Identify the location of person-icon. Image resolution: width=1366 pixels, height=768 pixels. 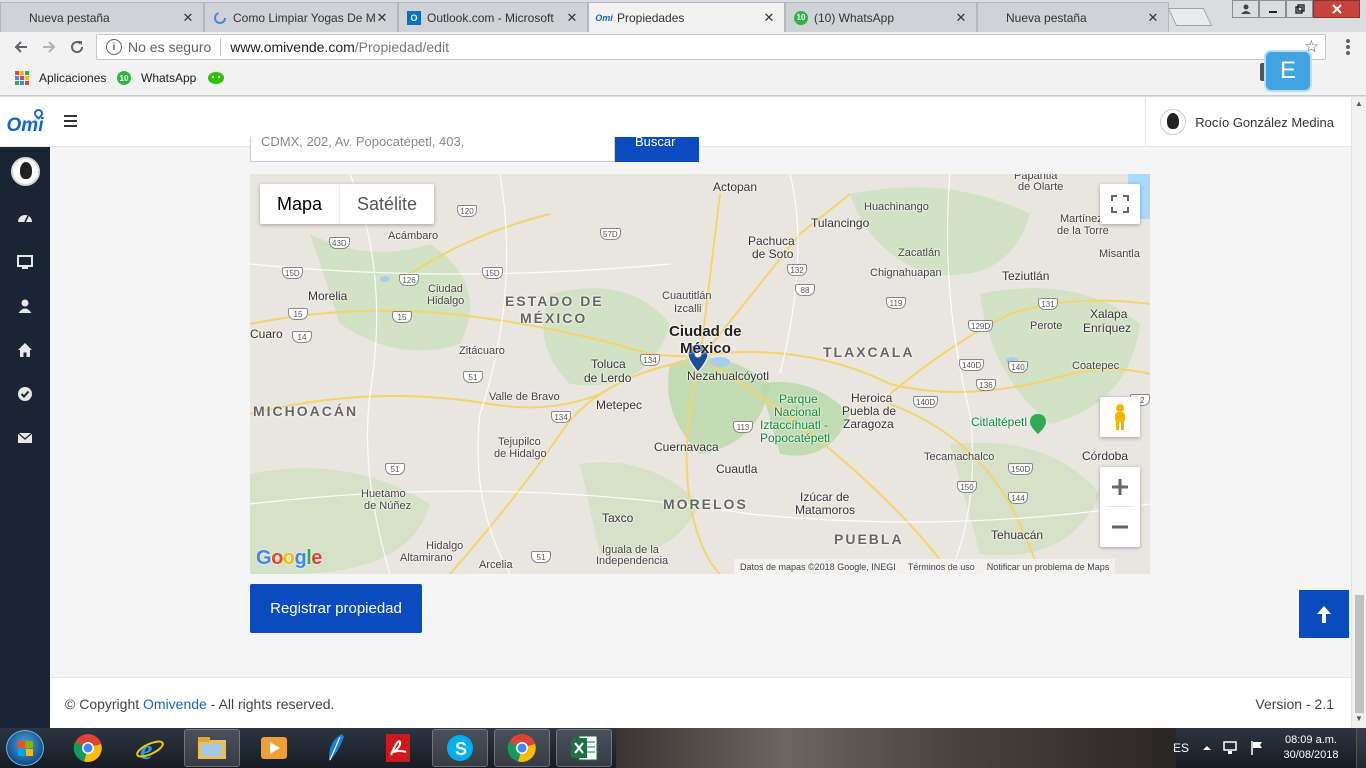
(1245, 9).